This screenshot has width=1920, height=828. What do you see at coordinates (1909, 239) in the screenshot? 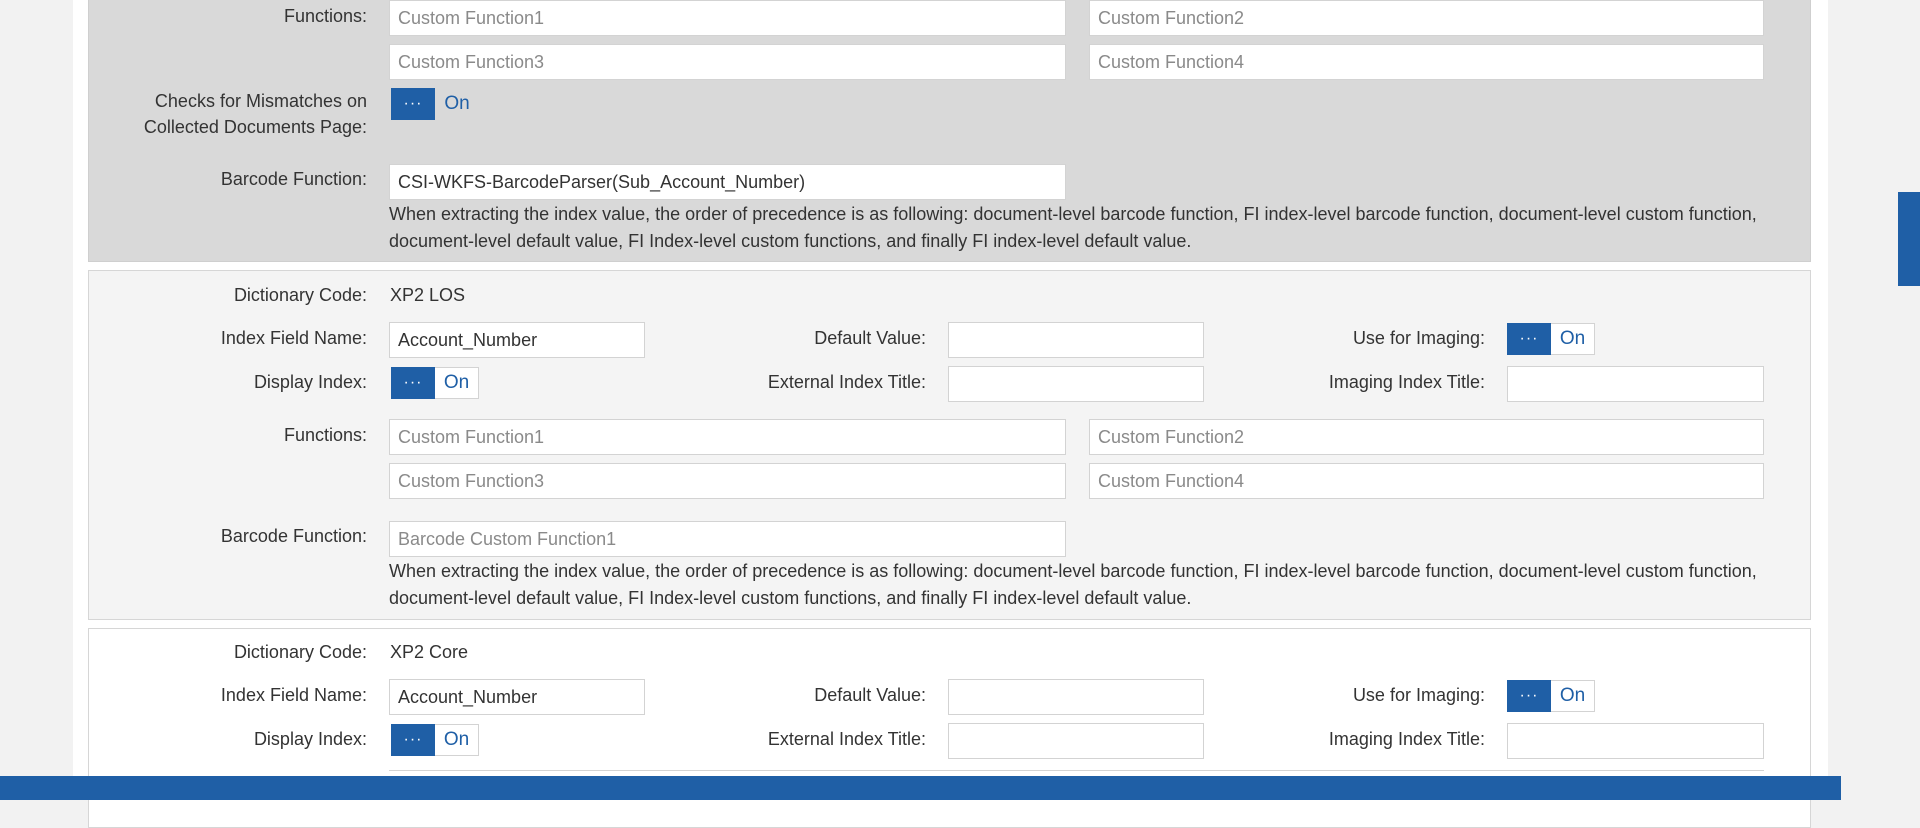
I see `scrollbar-thumb` at bounding box center [1909, 239].